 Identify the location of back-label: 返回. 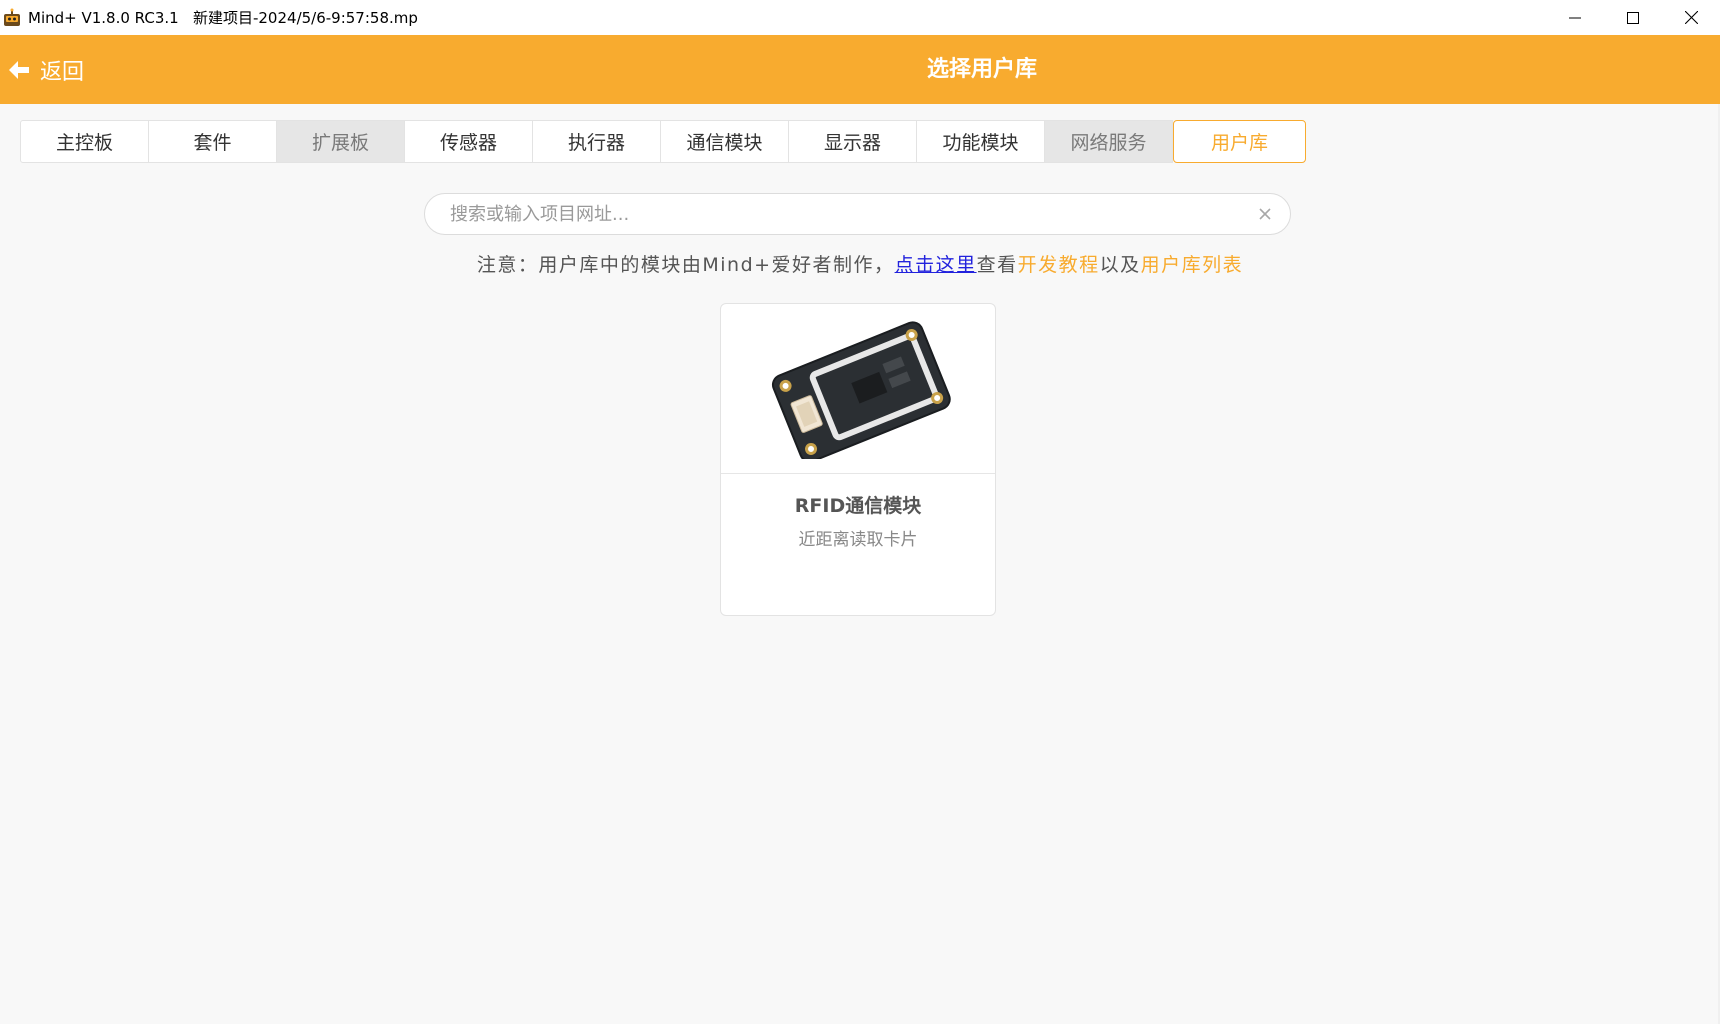
(62, 72).